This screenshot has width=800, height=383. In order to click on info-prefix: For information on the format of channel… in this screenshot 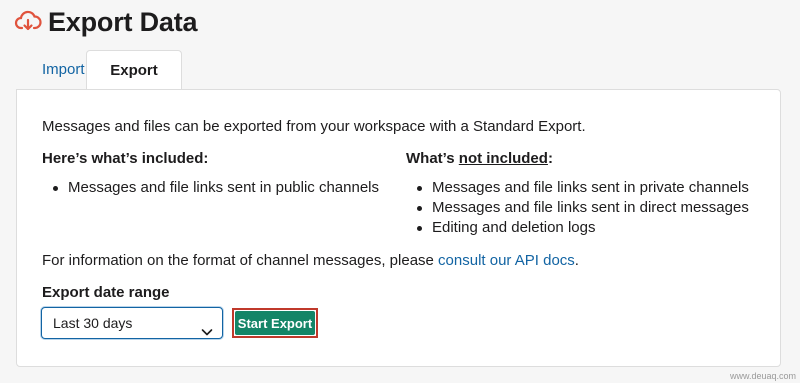, I will do `click(240, 260)`.